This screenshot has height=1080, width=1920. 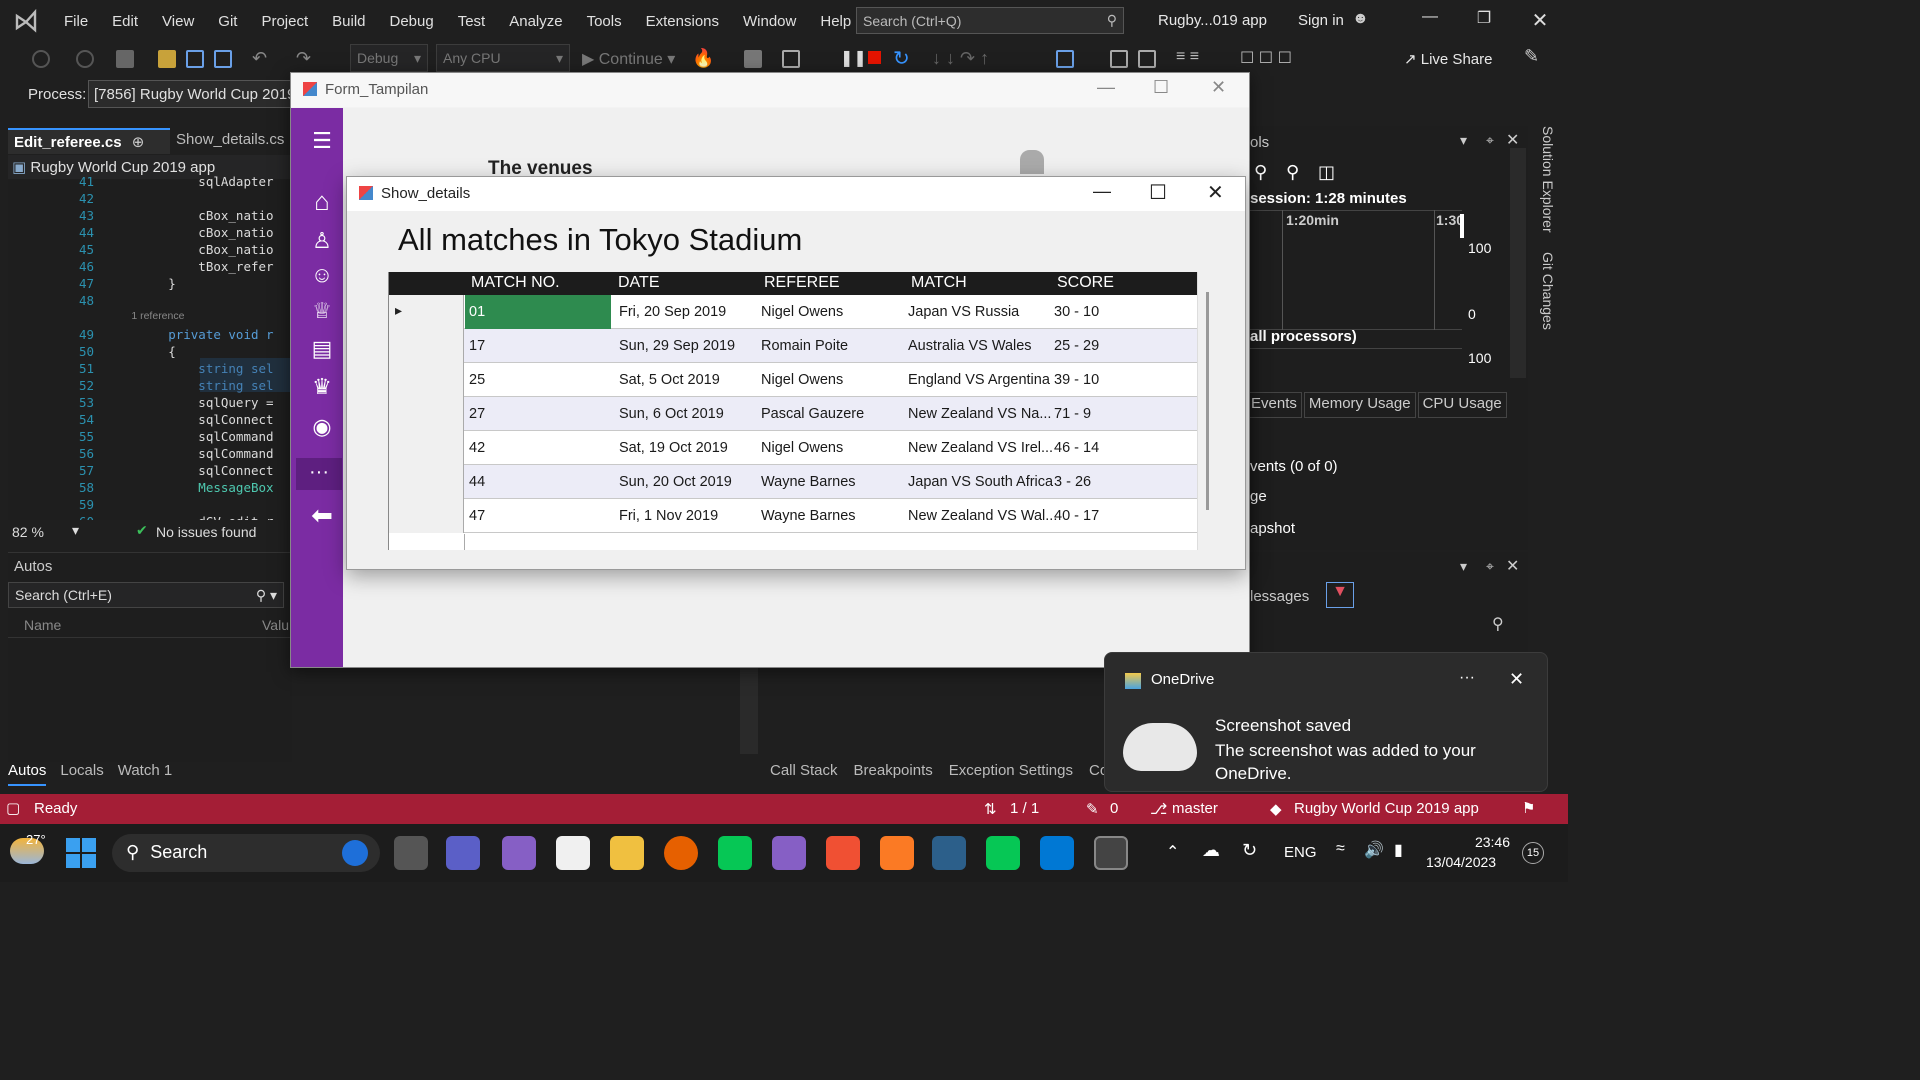 I want to click on col-date: DATE, so click(x=638, y=283).